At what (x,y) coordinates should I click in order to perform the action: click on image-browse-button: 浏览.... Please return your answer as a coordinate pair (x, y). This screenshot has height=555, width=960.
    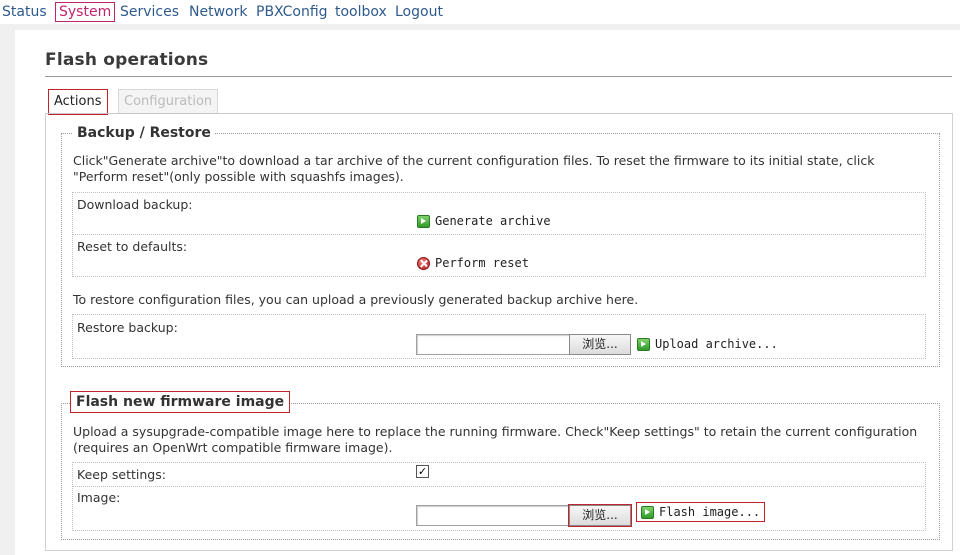
    Looking at the image, I should click on (600, 515).